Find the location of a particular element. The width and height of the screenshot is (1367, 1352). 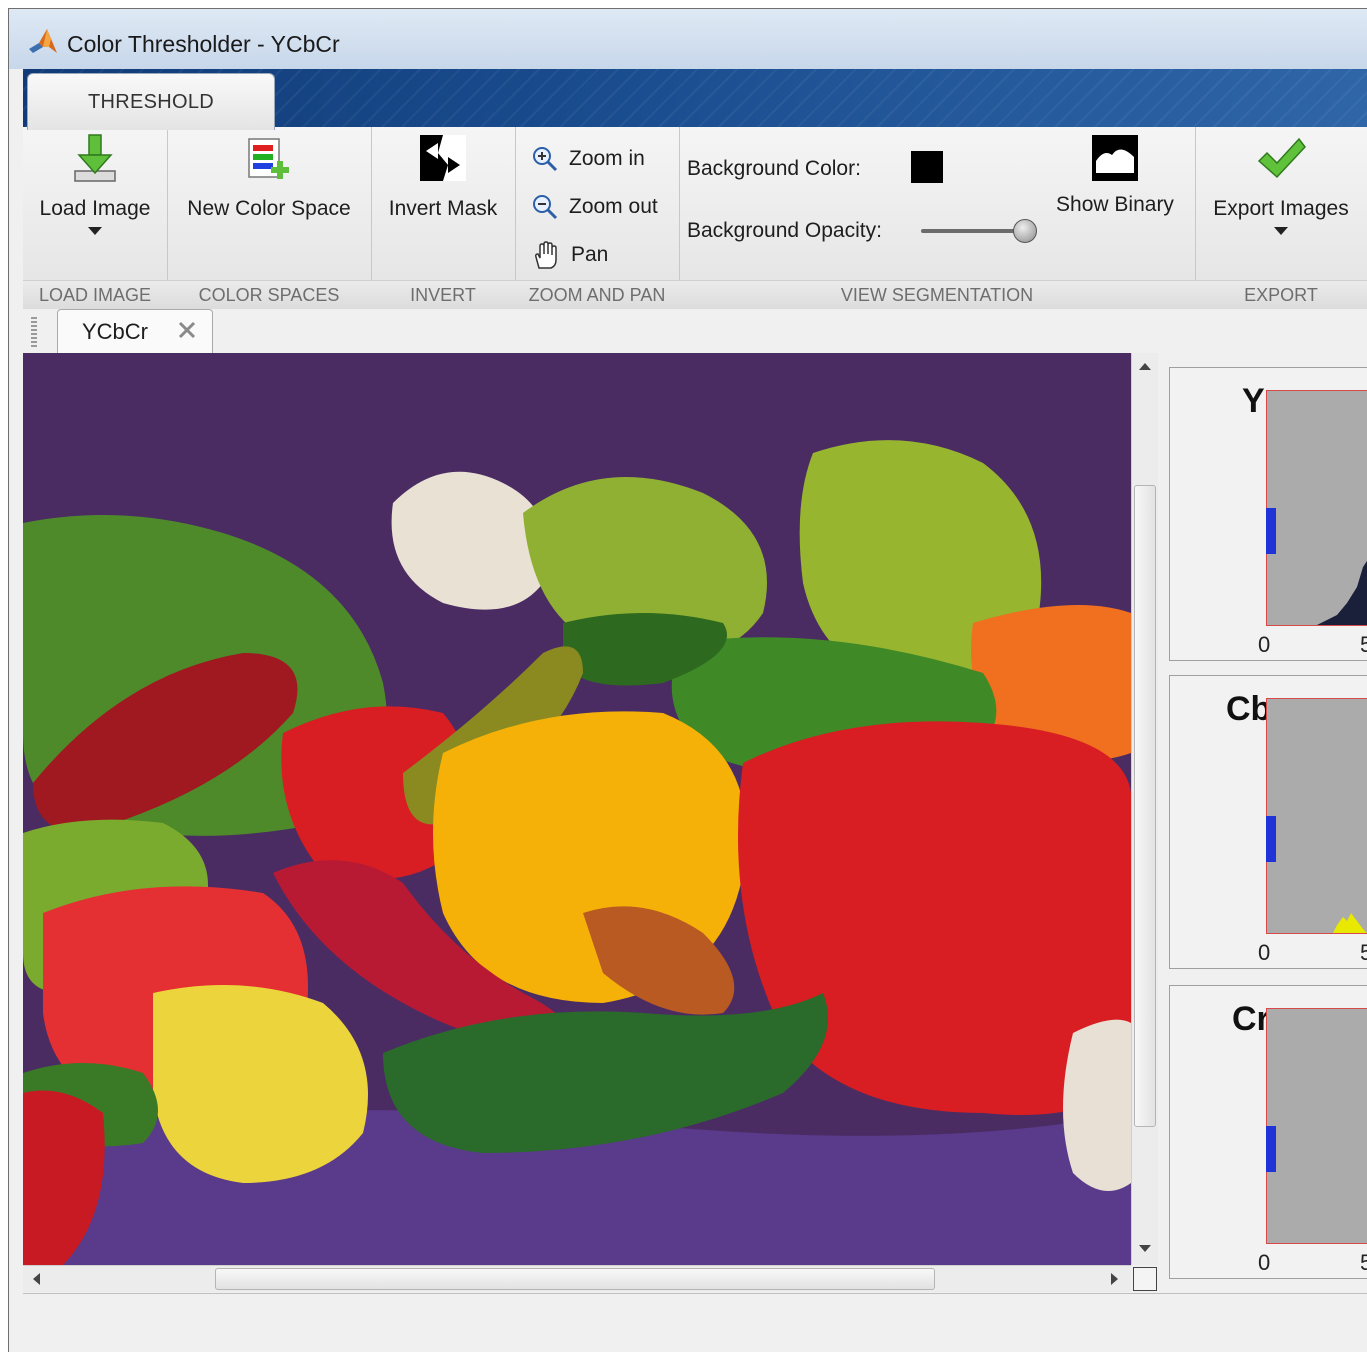

document-tab-bar: YCbCr is located at coordinates (695, 331).